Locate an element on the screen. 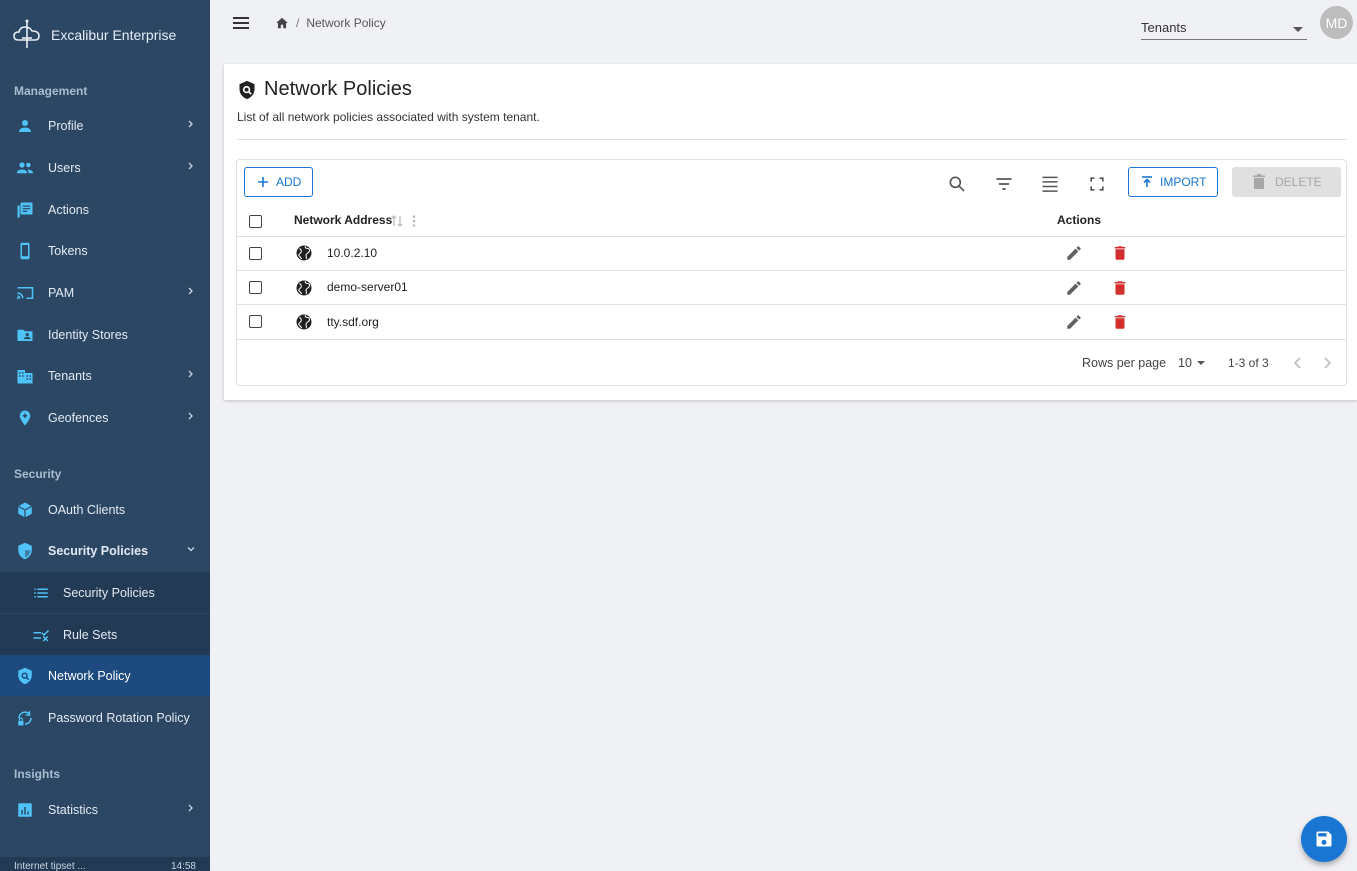  import-button: IMPORT is located at coordinates (1173, 182).